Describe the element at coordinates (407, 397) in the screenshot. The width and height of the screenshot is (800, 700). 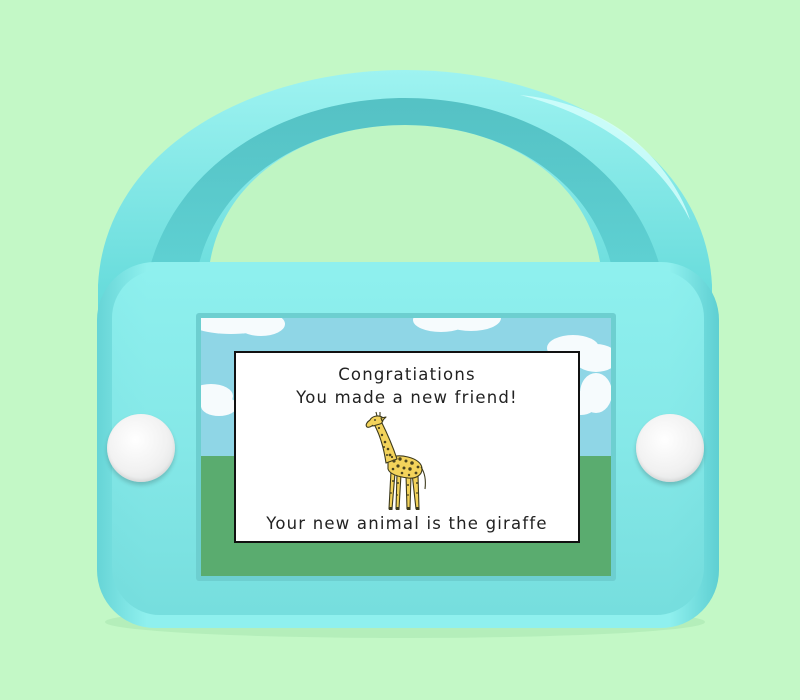
I see `dialog-subtitle: You made a new friend!` at that location.